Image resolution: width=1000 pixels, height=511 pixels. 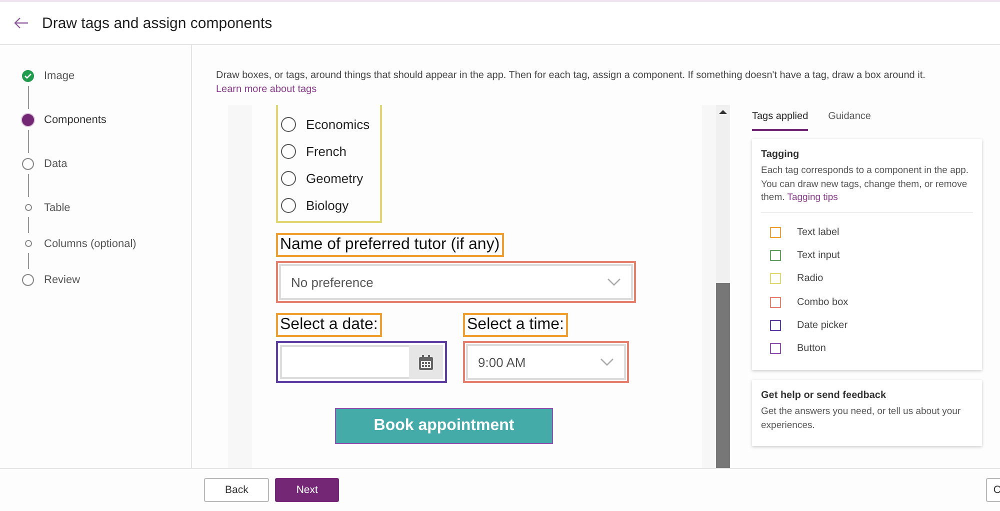 What do you see at coordinates (326, 151) in the screenshot?
I see `radio-label: French` at bounding box center [326, 151].